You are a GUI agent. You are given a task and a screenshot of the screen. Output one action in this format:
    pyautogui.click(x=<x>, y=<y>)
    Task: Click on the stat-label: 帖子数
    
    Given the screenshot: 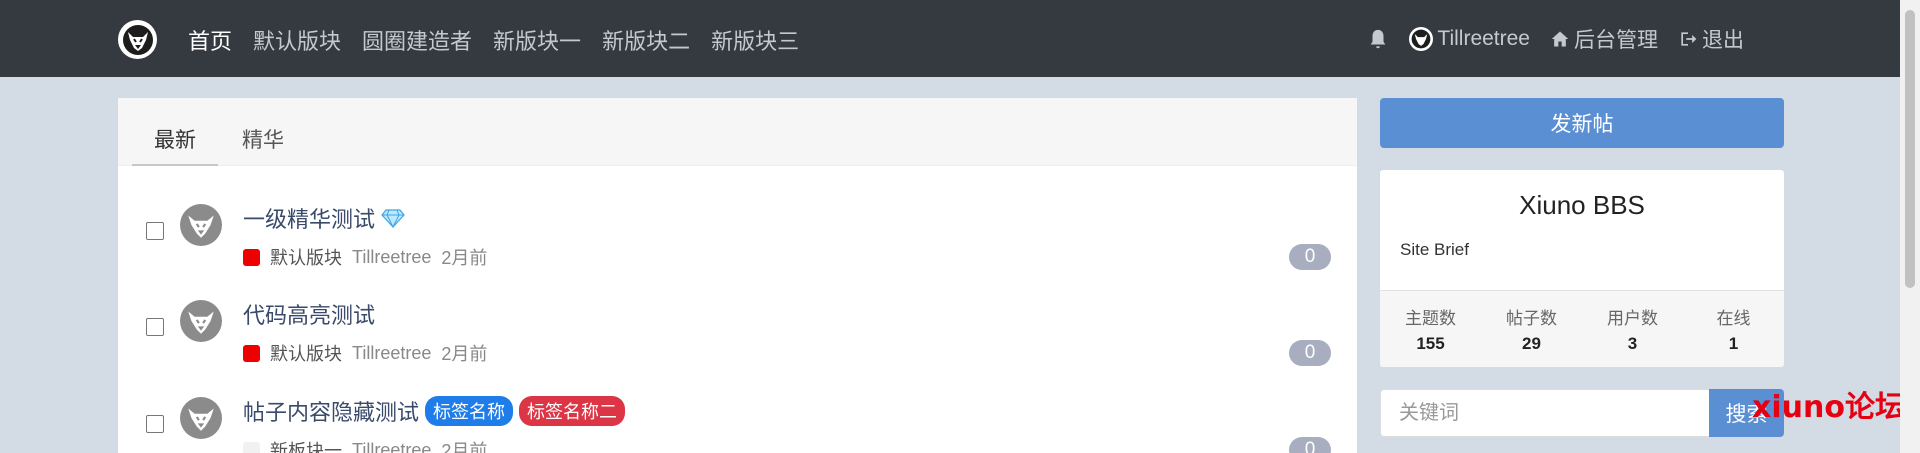 What is the action you would take?
    pyautogui.click(x=1531, y=318)
    